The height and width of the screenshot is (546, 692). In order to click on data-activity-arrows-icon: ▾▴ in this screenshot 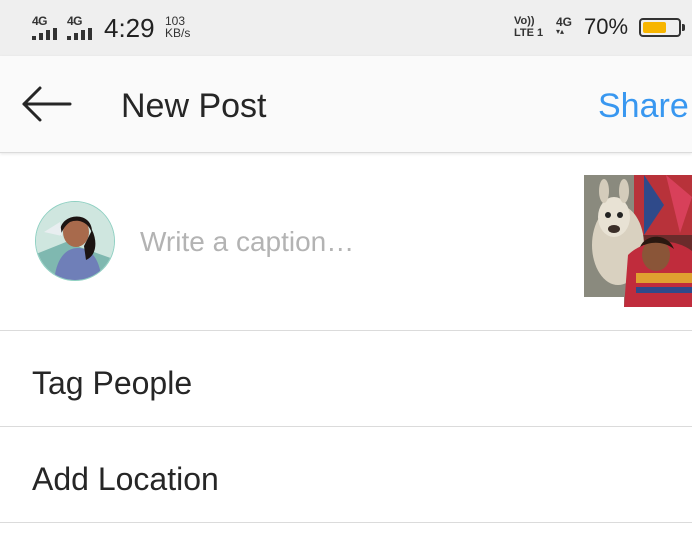, I will do `click(560, 31)`.